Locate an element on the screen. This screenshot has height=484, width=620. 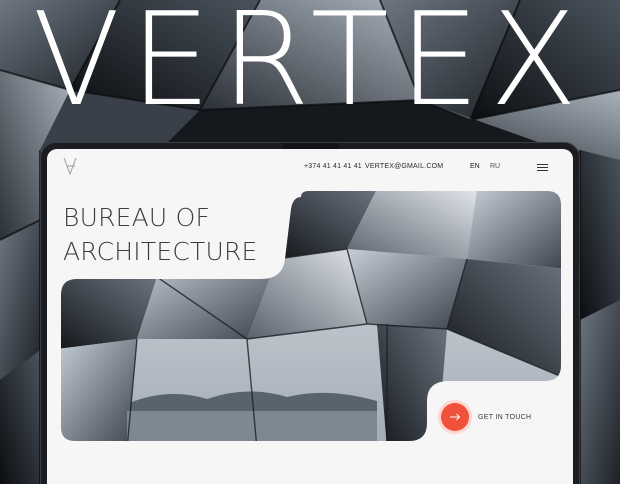
arrow-right-icon is located at coordinates (454, 417).